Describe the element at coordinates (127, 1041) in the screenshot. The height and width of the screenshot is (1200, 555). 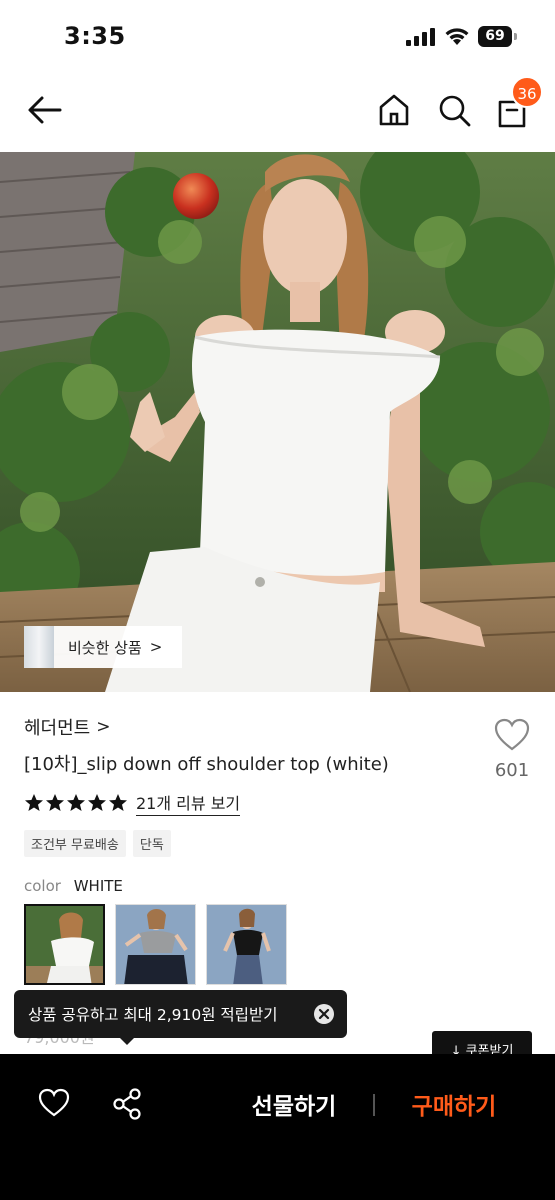
I see `toast-pointer` at that location.